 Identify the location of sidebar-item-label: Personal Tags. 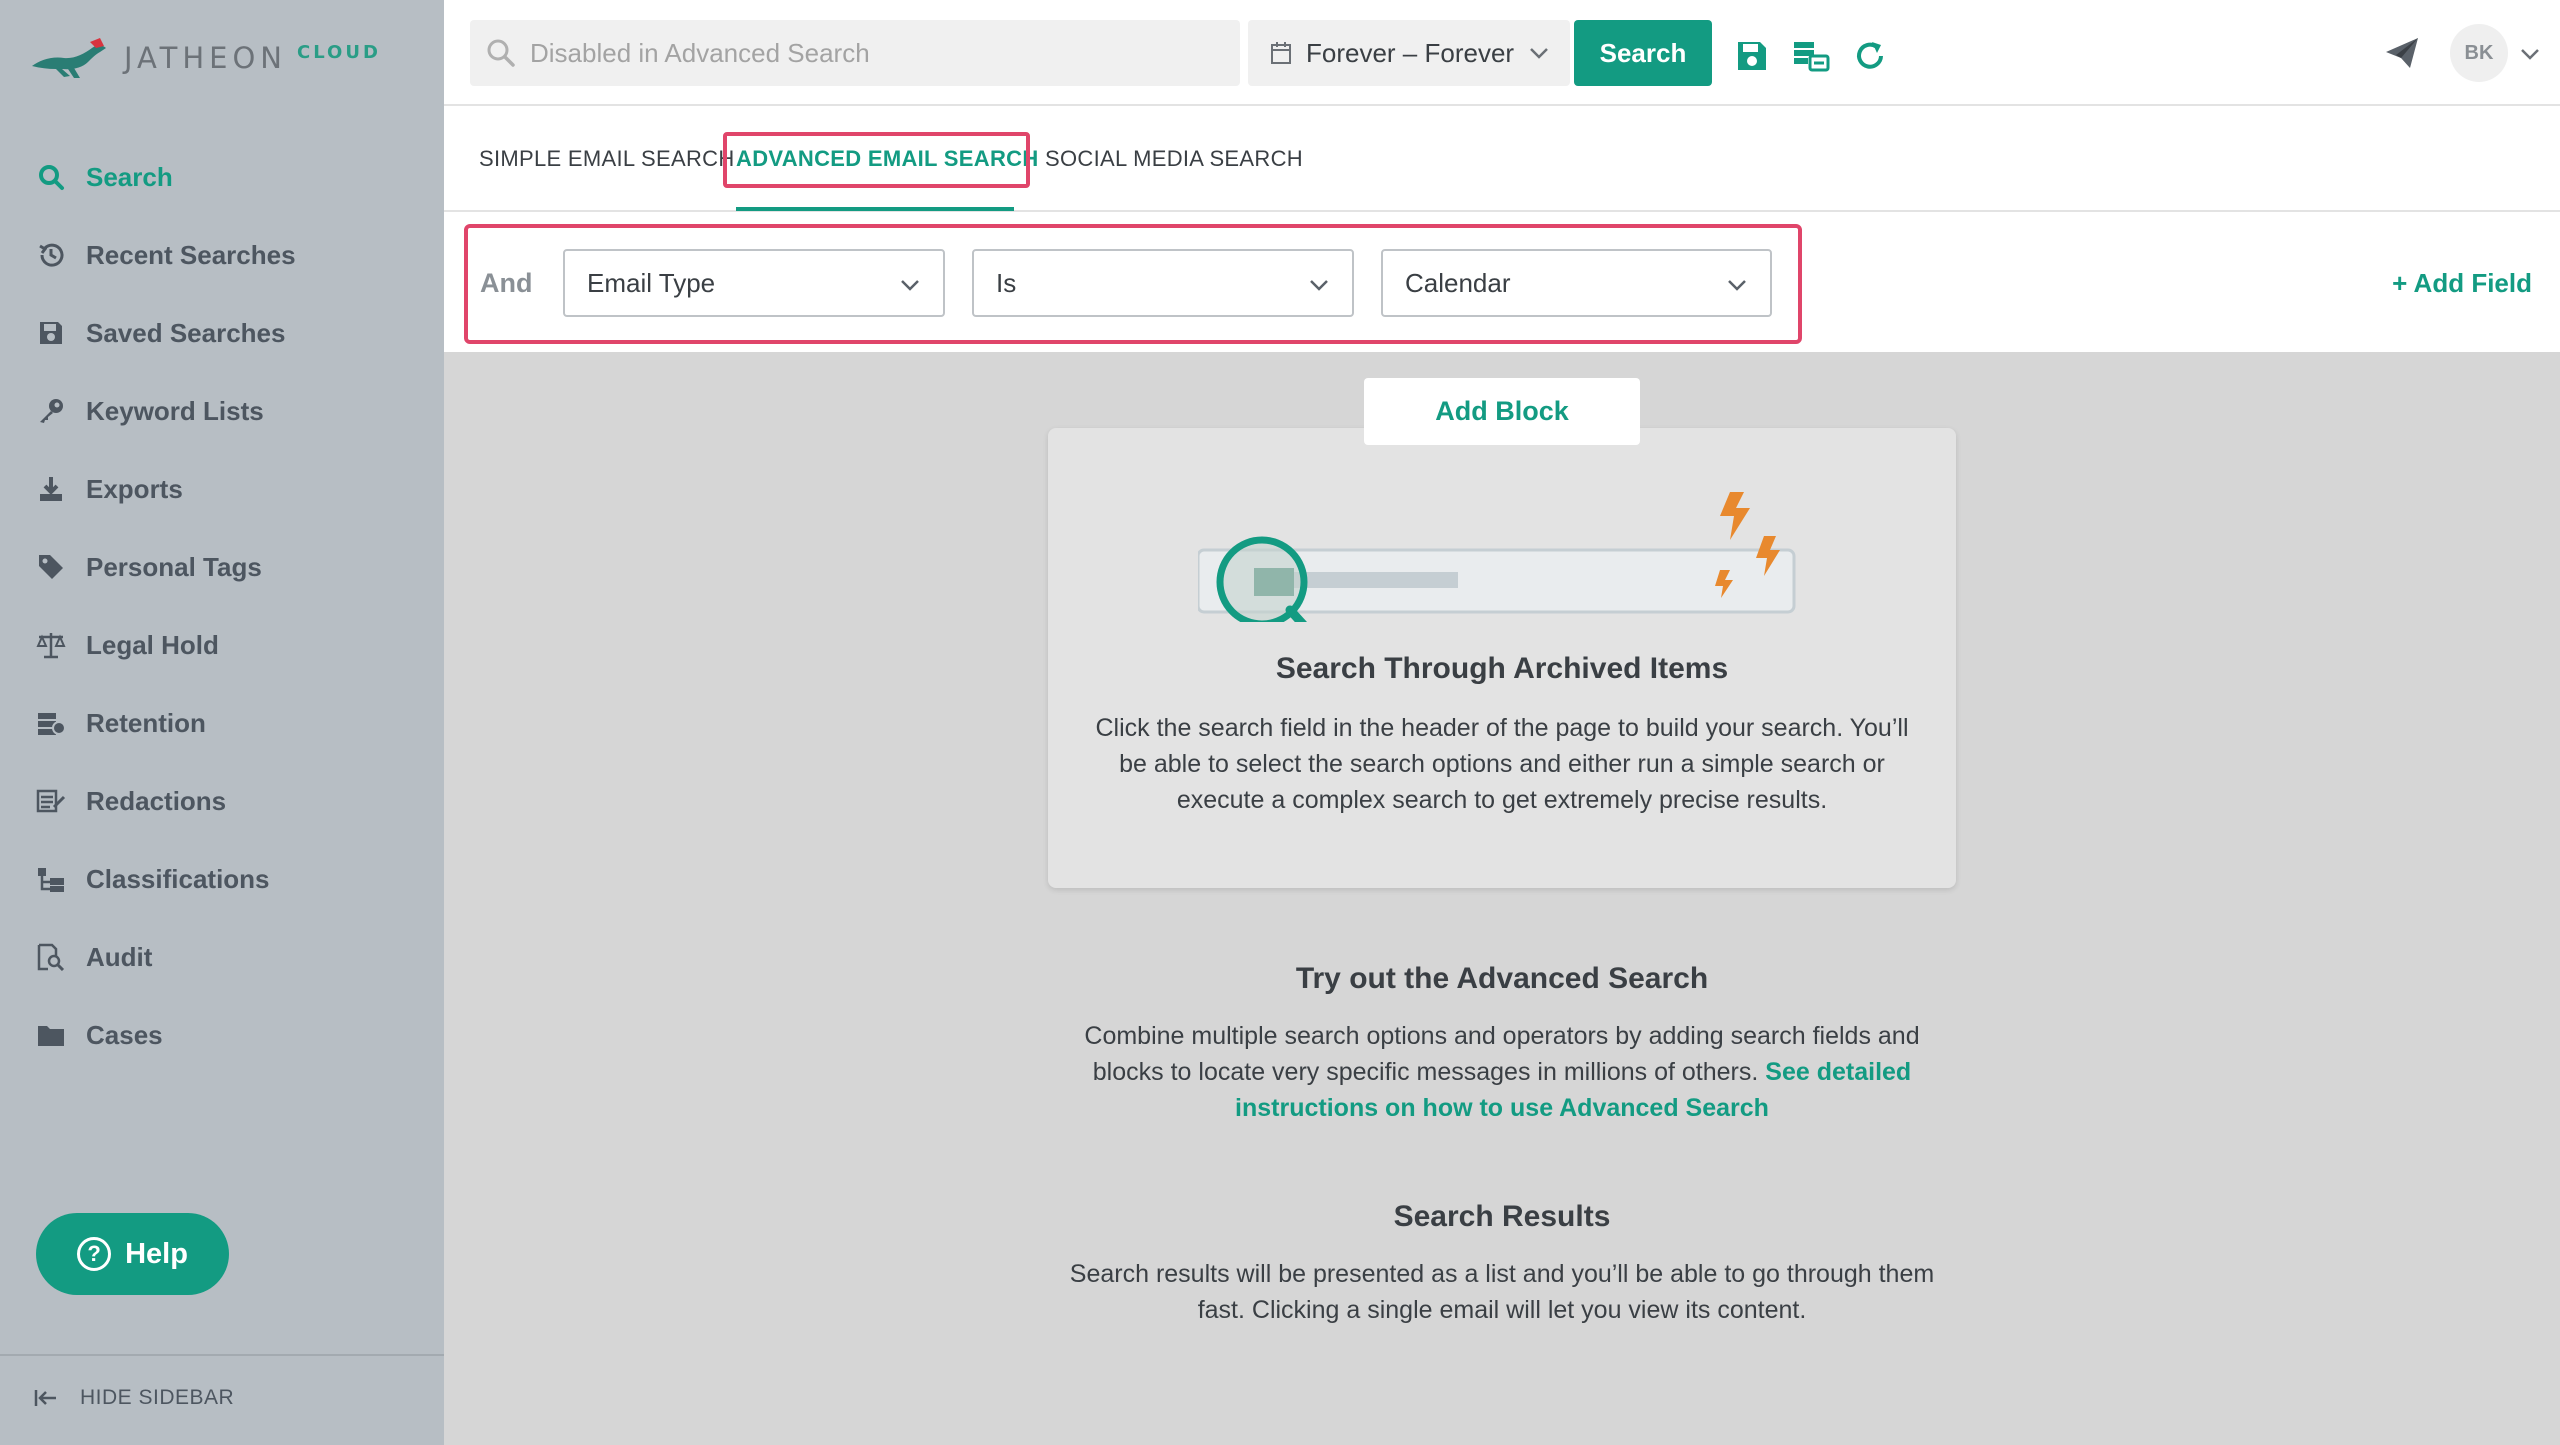
(174, 566).